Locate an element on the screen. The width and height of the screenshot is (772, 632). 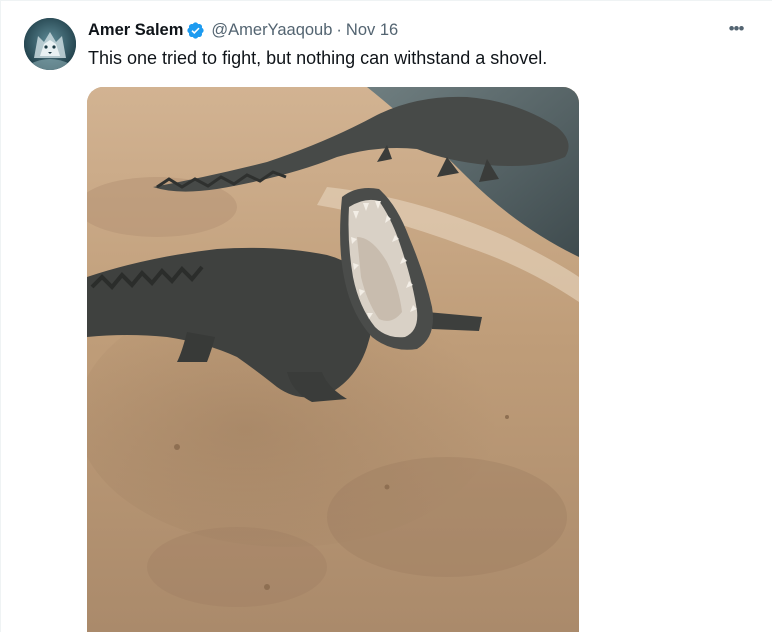
avatar is located at coordinates (50, 44).